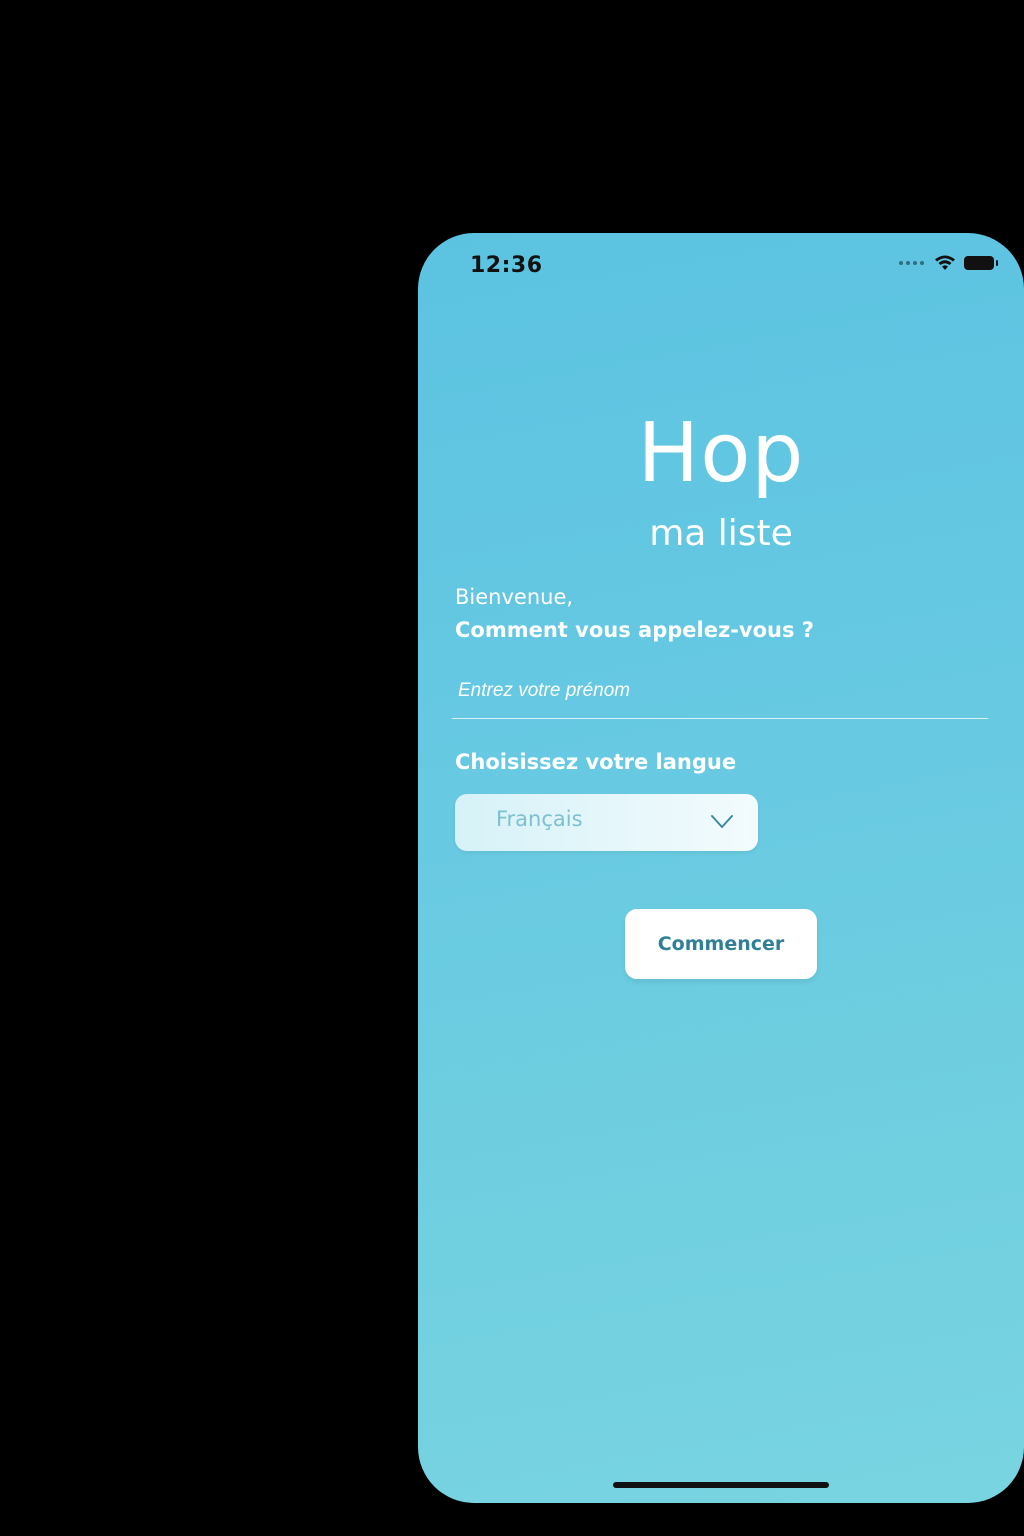 This screenshot has width=1024, height=1536. What do you see at coordinates (606, 822) in the screenshot?
I see `language-select: Français` at bounding box center [606, 822].